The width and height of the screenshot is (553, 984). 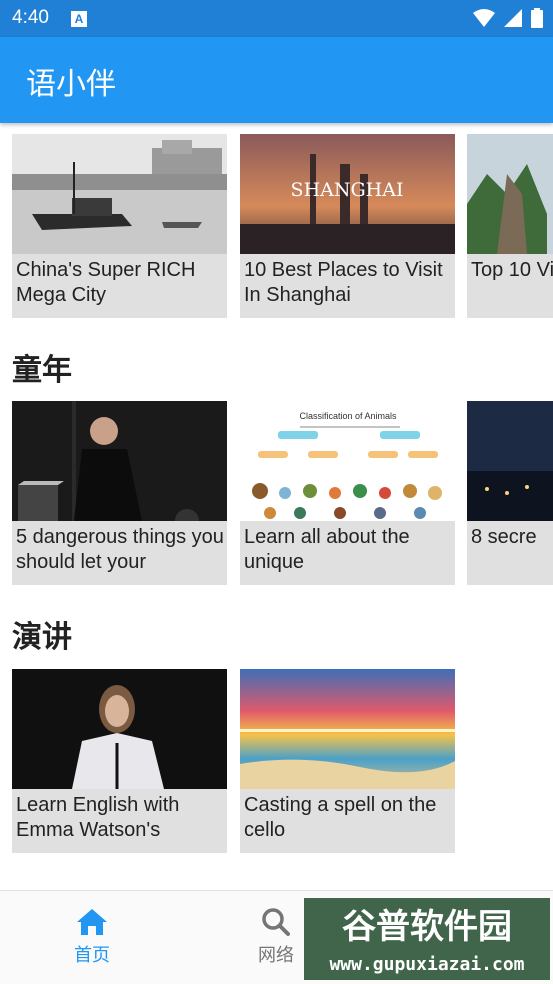 What do you see at coordinates (30, 17) in the screenshot?
I see `status-time: 4:40` at bounding box center [30, 17].